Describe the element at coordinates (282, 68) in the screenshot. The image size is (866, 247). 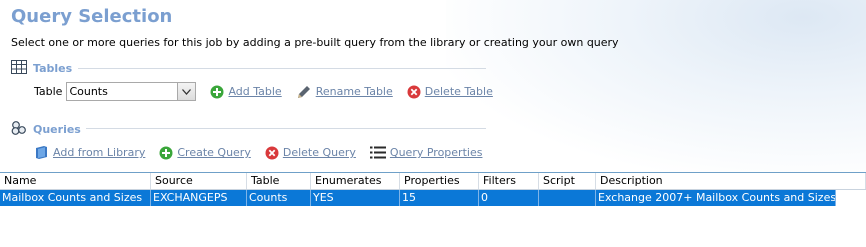
I see `tables-divider` at that location.